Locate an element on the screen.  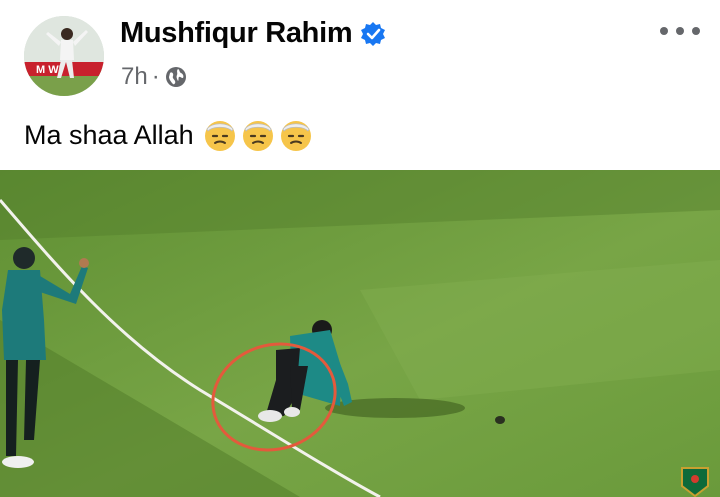
emoji-row is located at coordinates (258, 135).